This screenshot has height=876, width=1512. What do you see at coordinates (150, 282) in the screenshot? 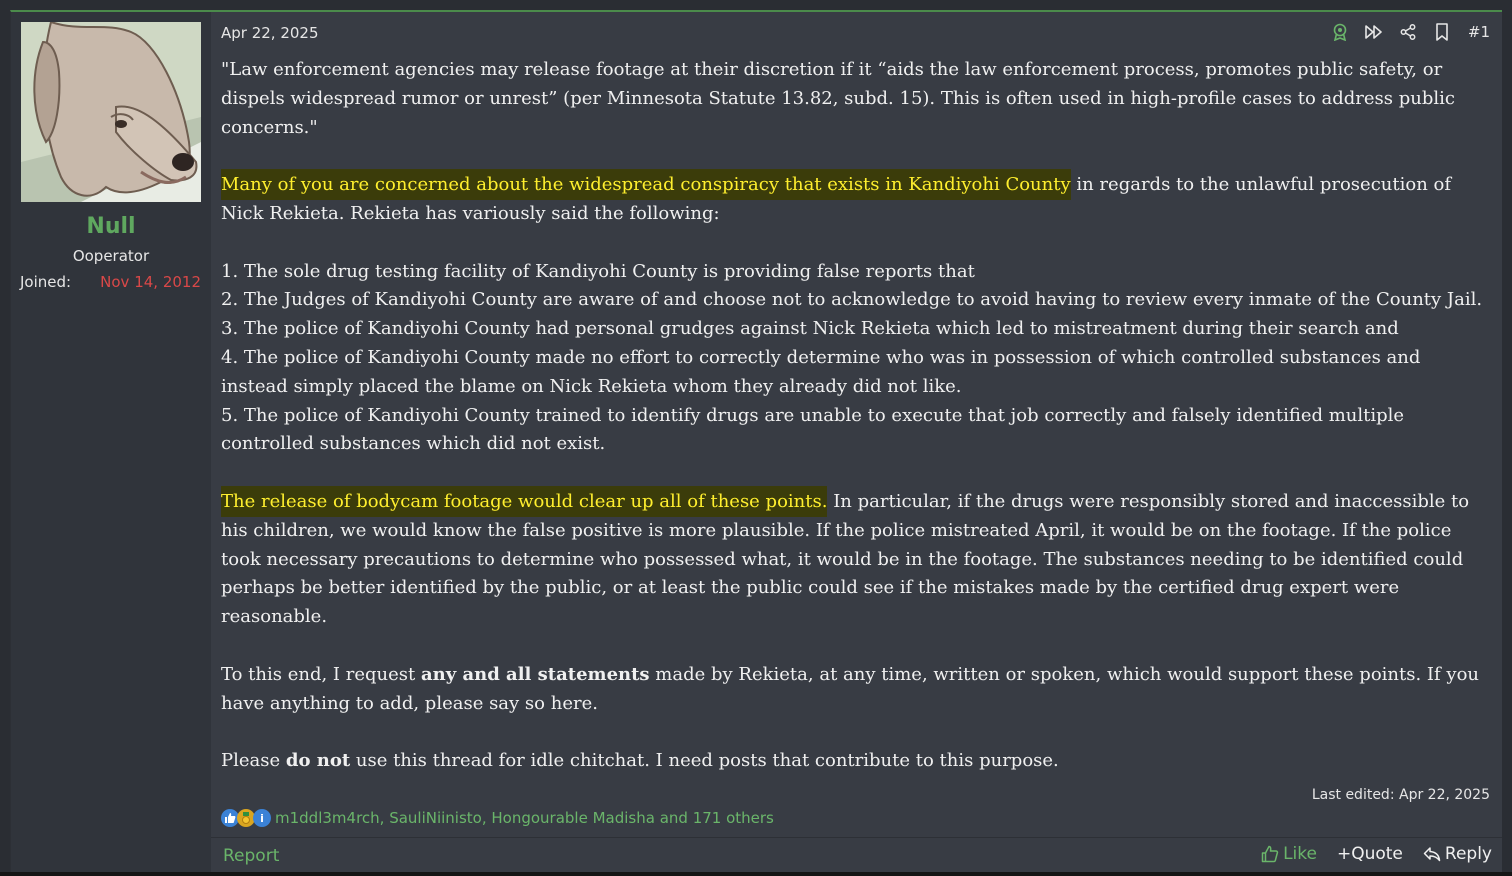
I see `joined-date: Nov 14, 2012` at bounding box center [150, 282].